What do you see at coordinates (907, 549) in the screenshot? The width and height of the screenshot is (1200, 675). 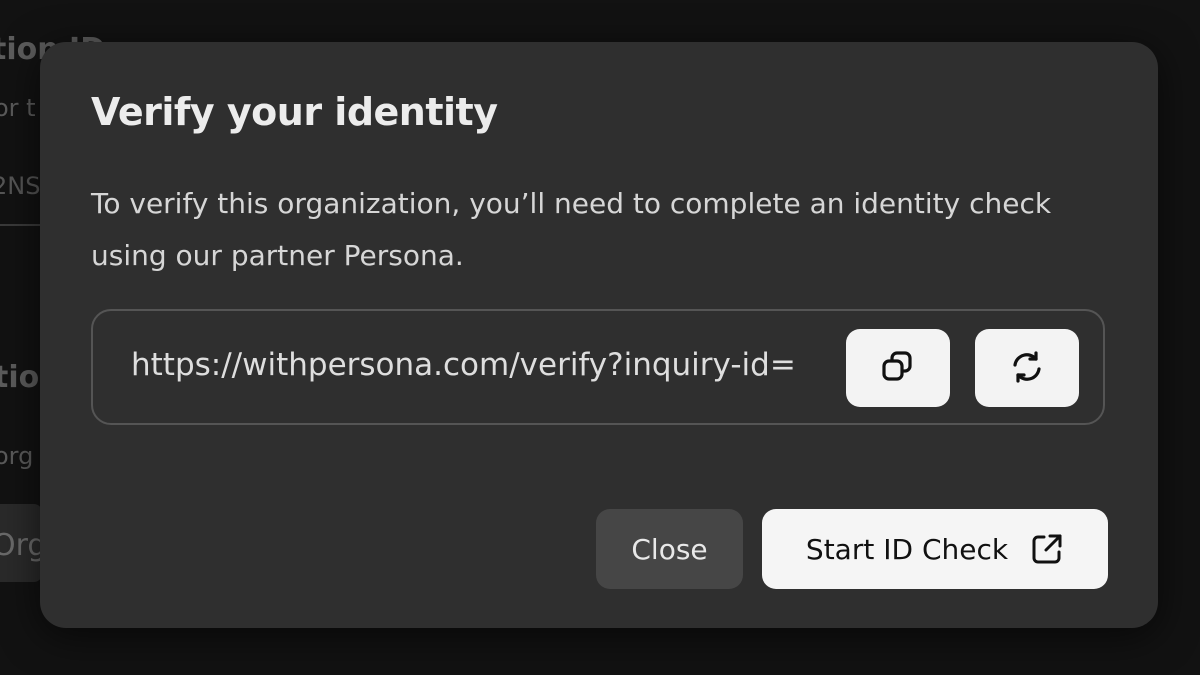 I see `start-id-check-label: Start ID Check` at bounding box center [907, 549].